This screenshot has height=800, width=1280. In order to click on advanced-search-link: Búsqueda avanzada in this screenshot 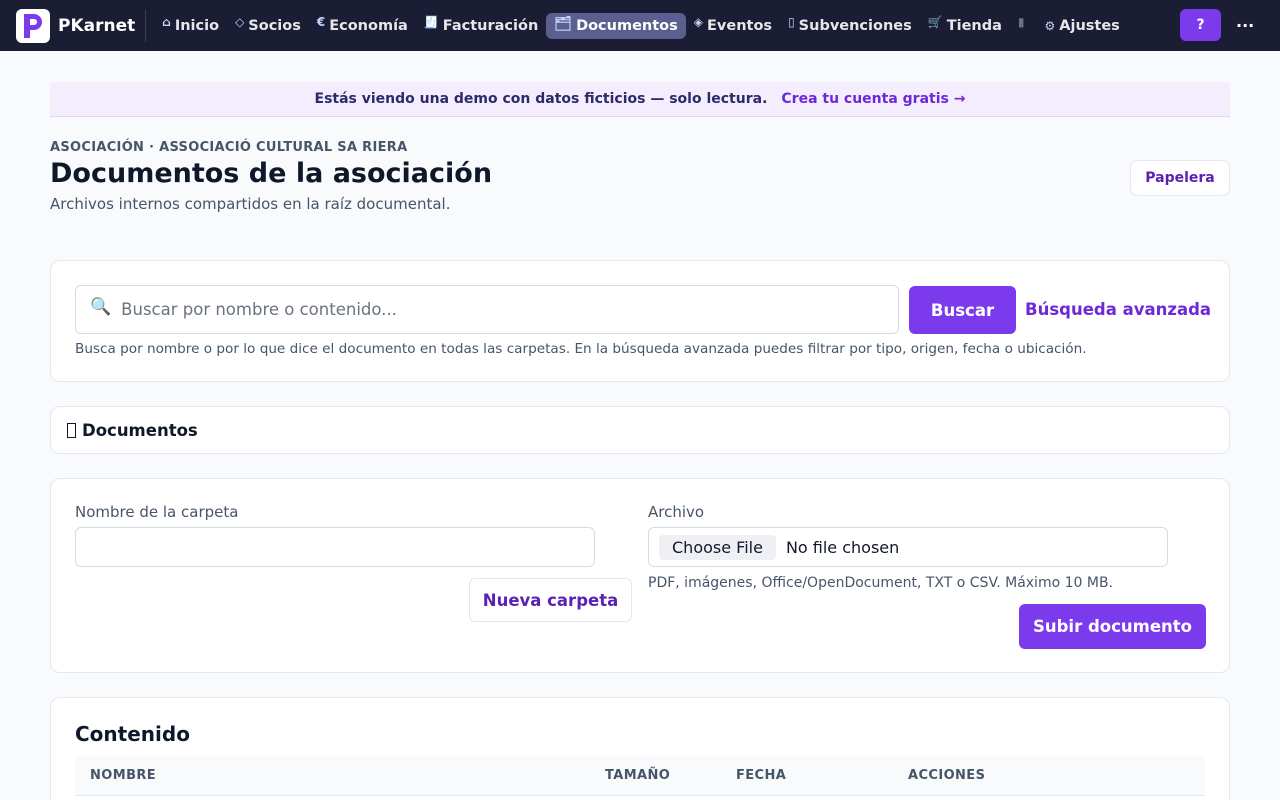, I will do `click(1118, 309)`.